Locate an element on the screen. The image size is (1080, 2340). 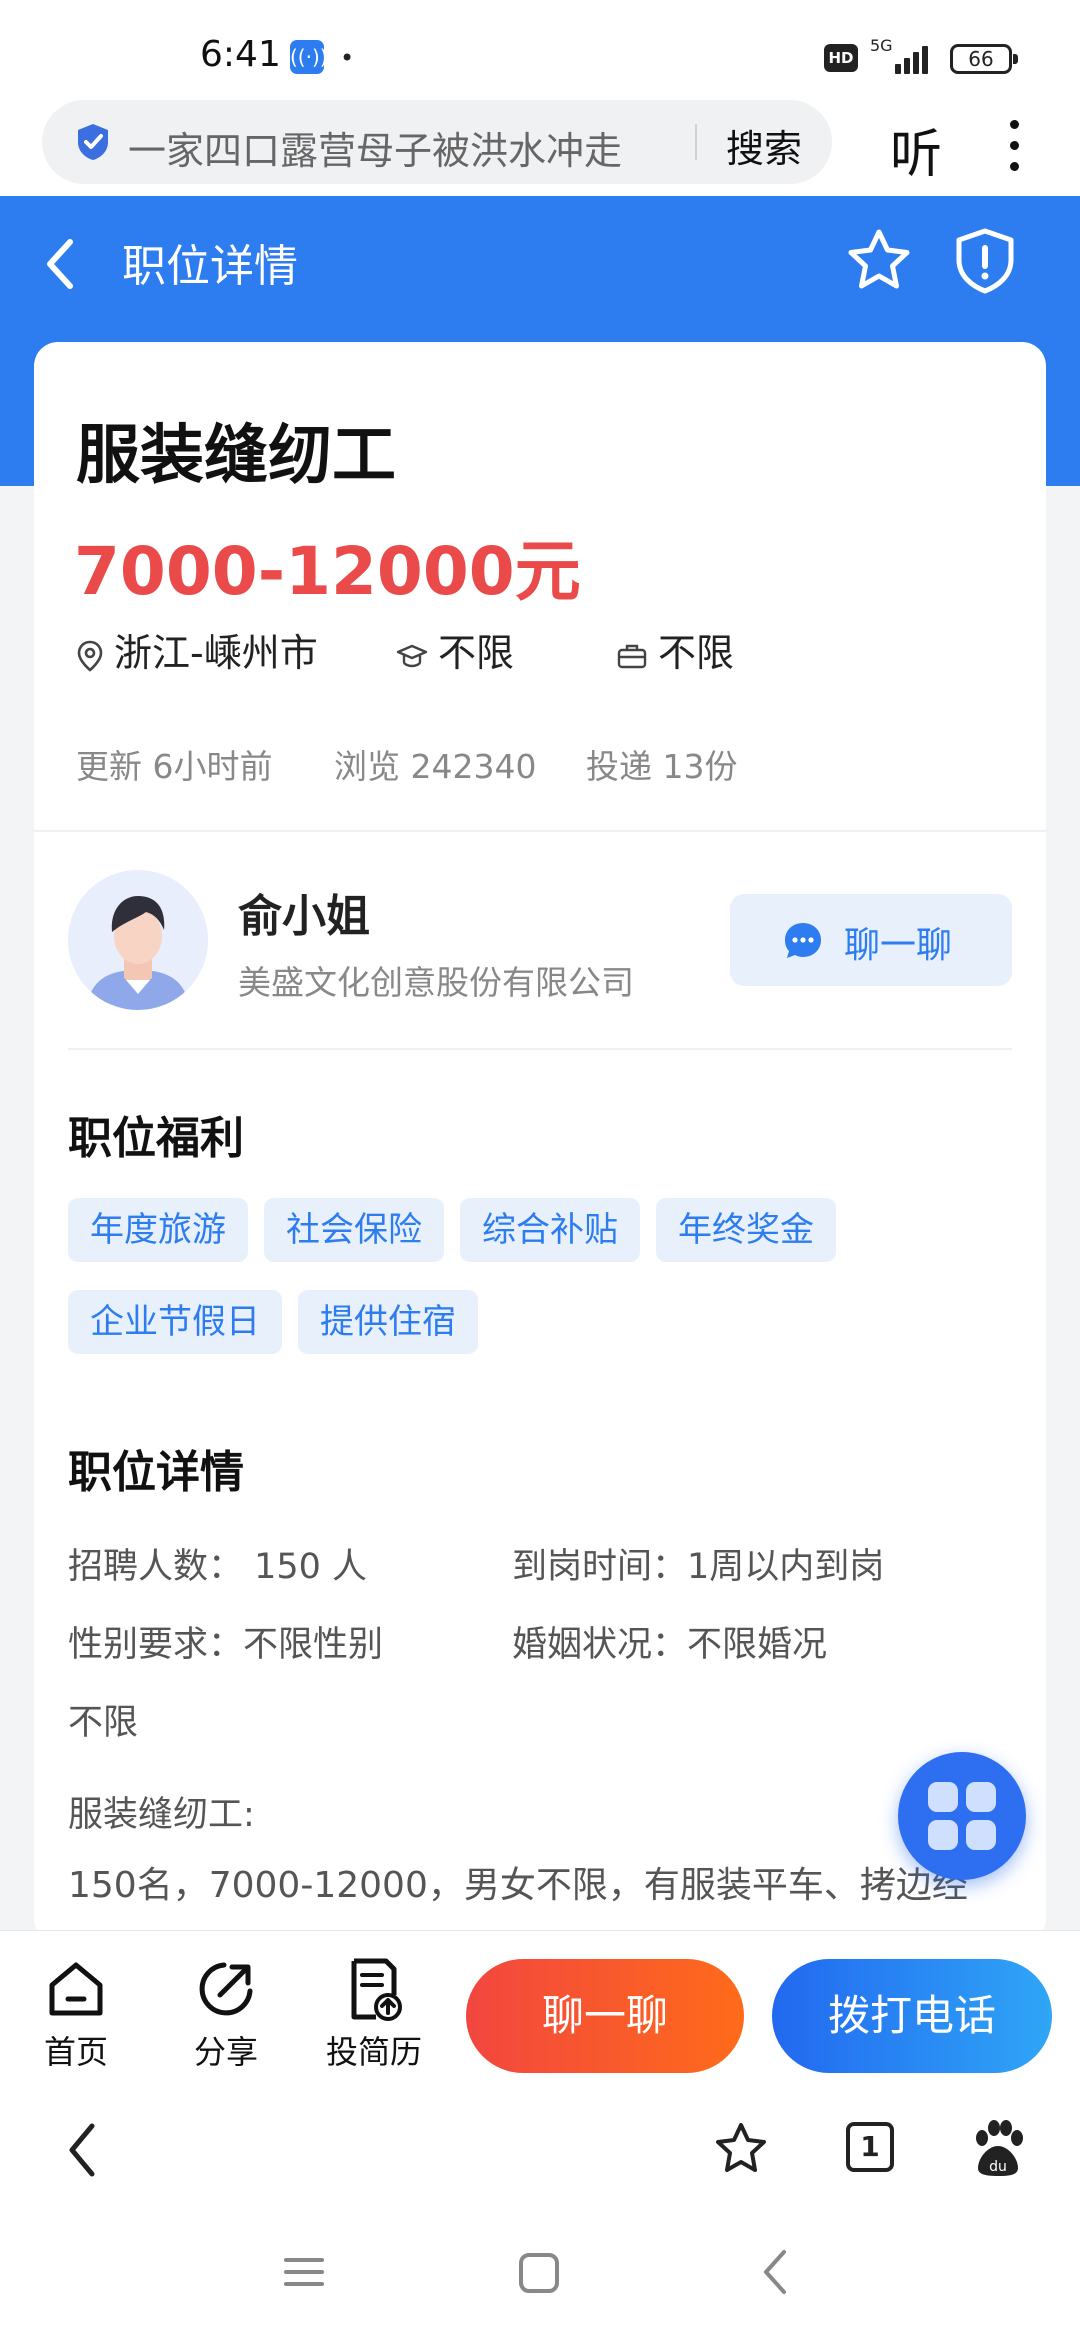
briefcase-icon is located at coordinates (632, 656).